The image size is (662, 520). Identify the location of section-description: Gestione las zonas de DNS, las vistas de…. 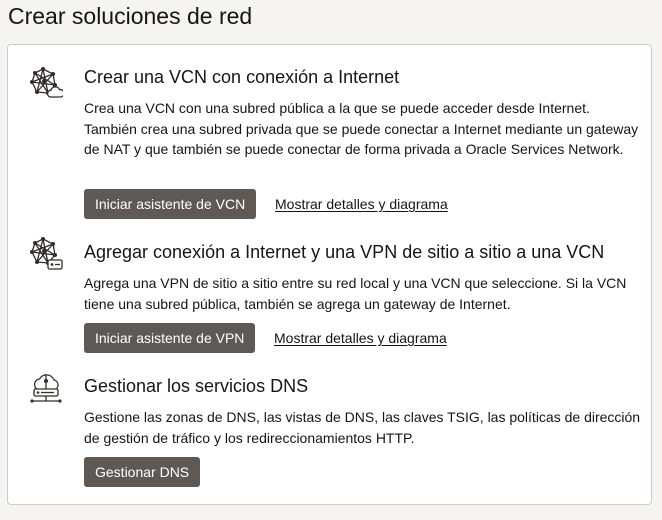
(362, 427).